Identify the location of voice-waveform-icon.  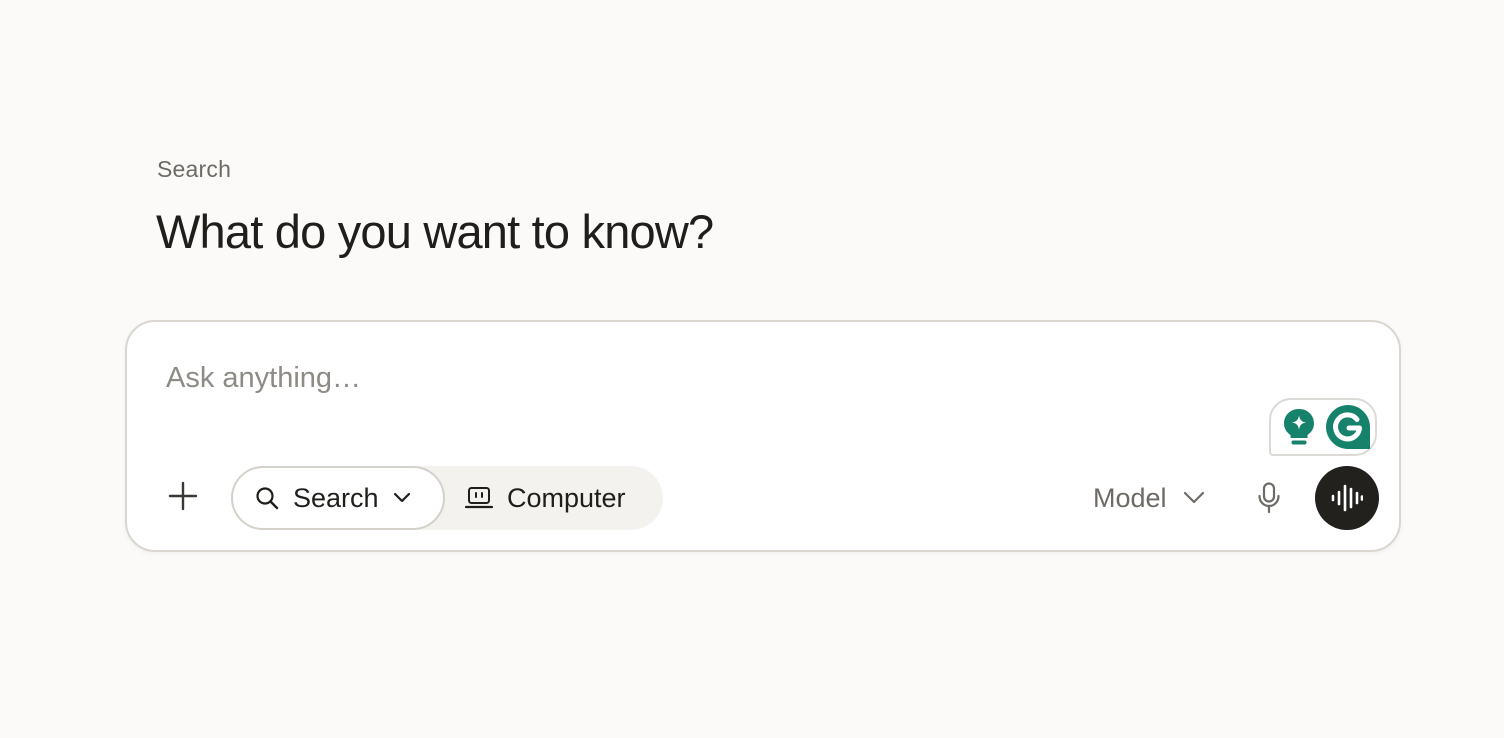
(1347, 498).